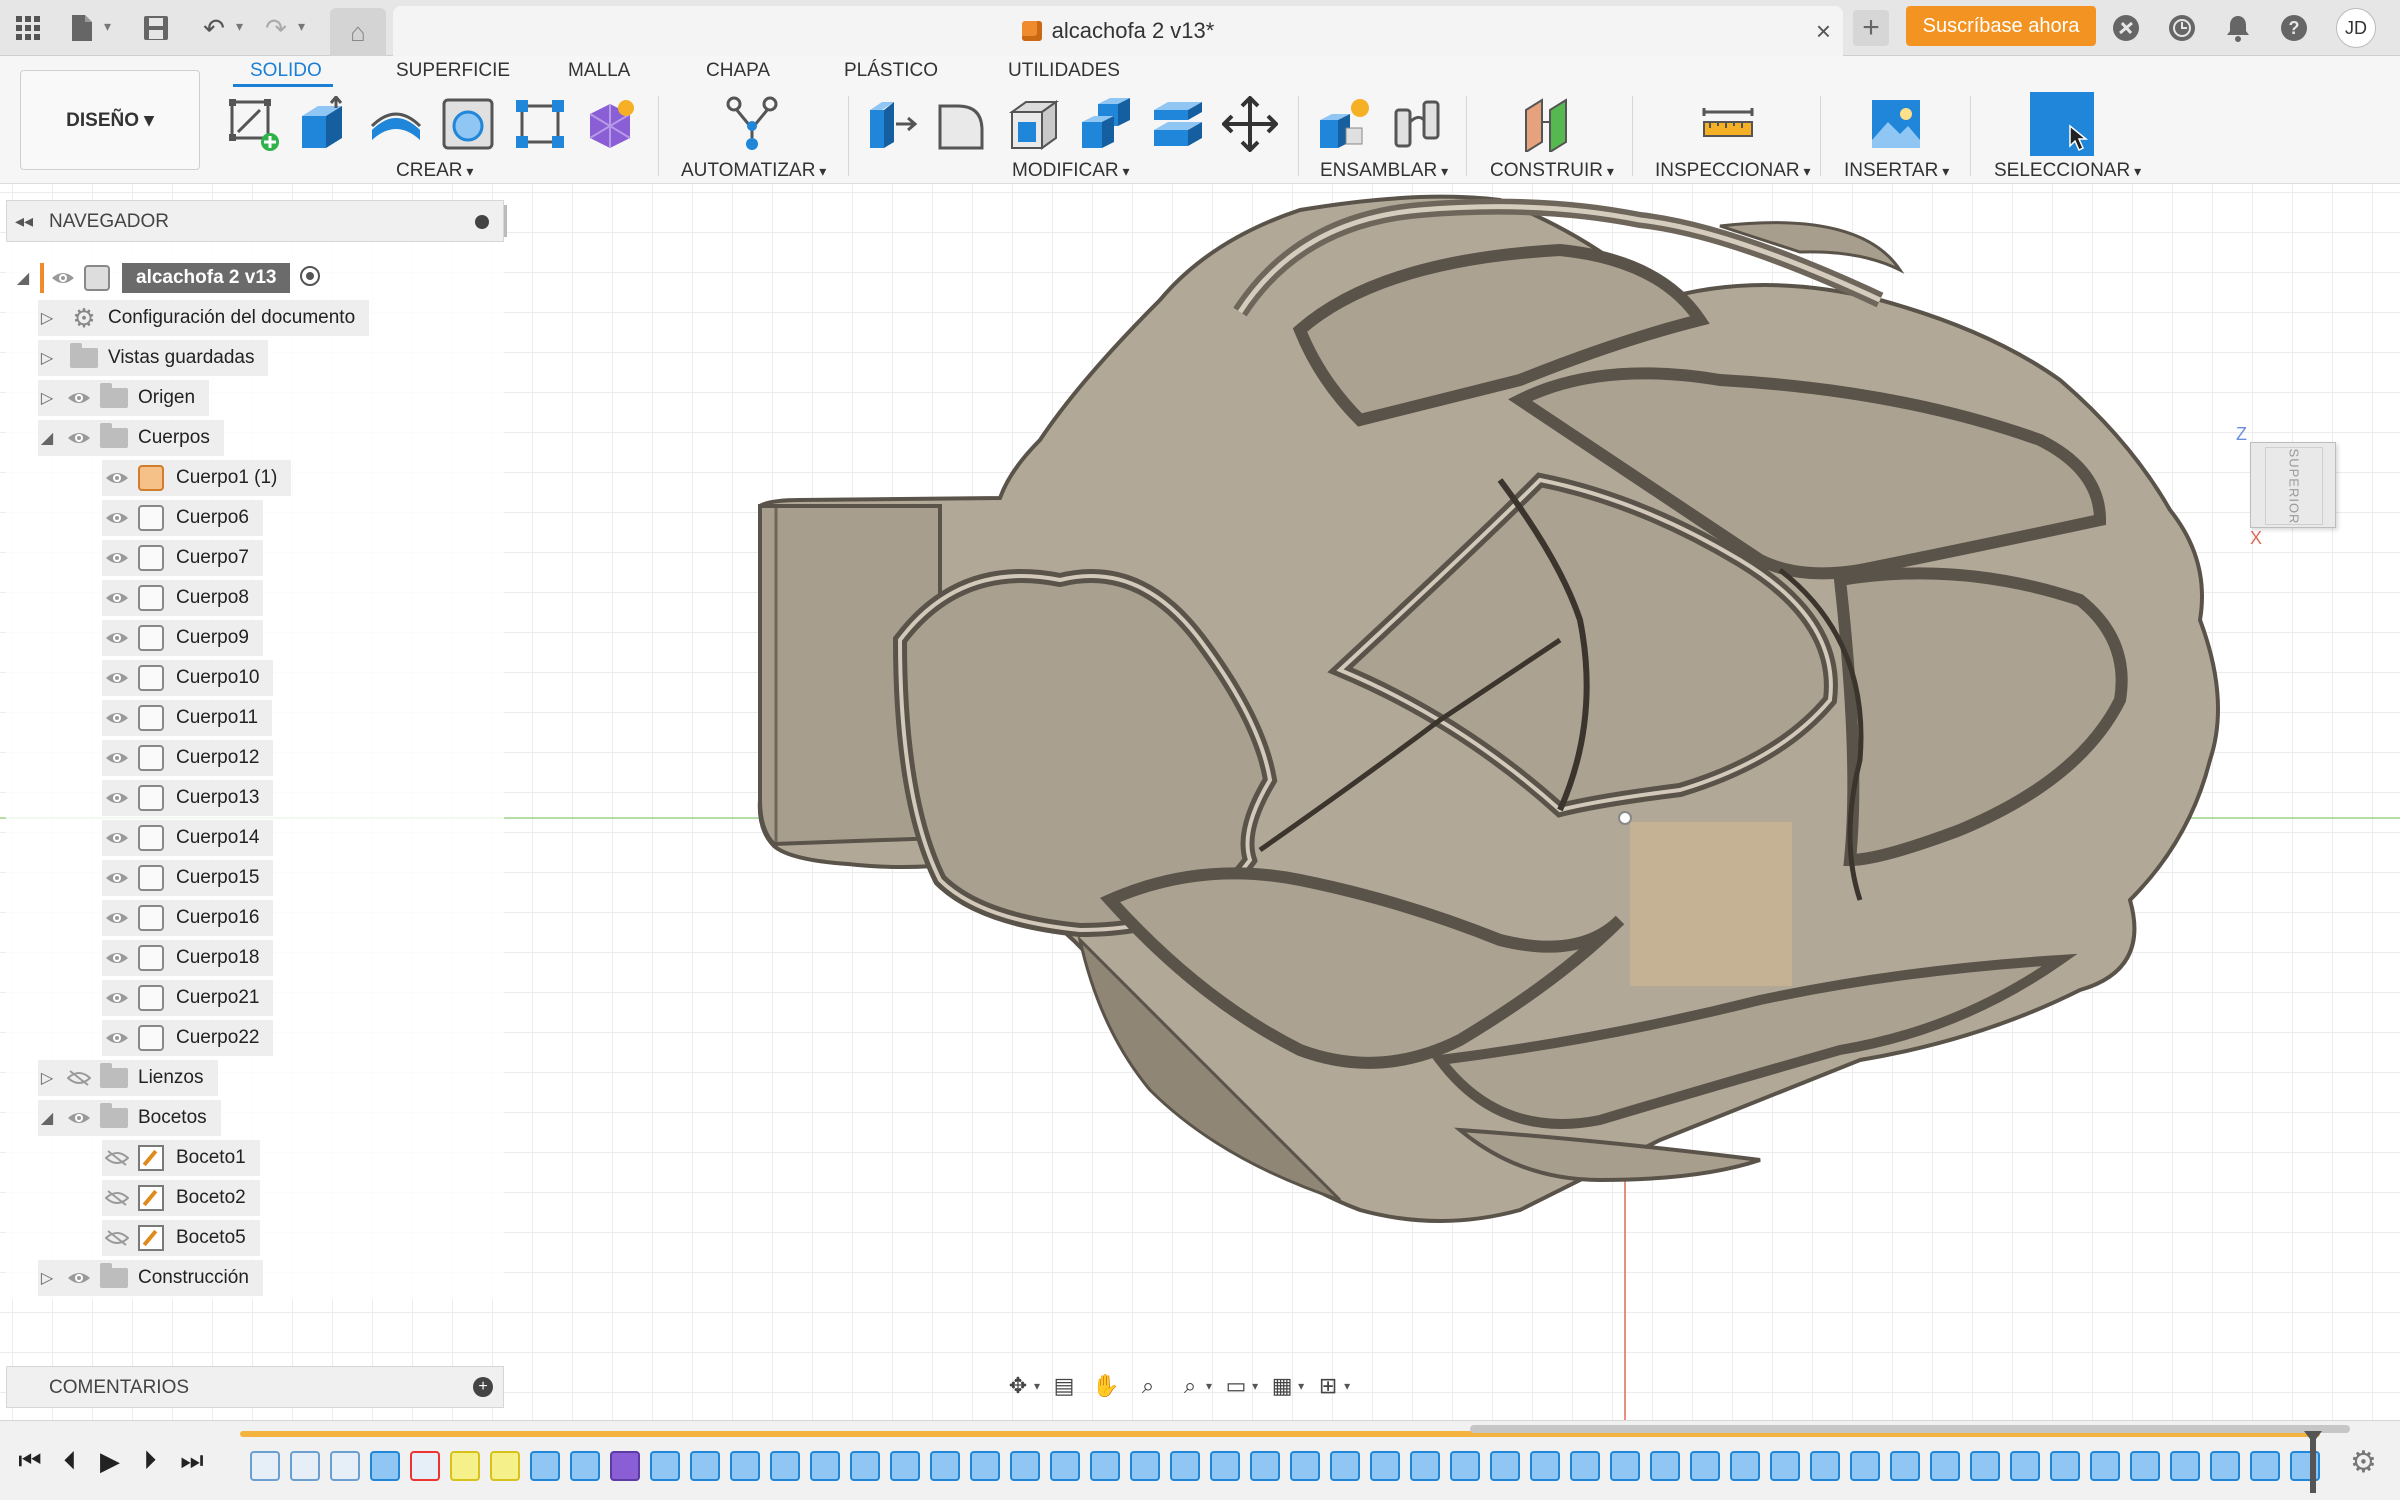 The image size is (2400, 1500). What do you see at coordinates (1896, 124) in the screenshot?
I see `insert-image-icon` at bounding box center [1896, 124].